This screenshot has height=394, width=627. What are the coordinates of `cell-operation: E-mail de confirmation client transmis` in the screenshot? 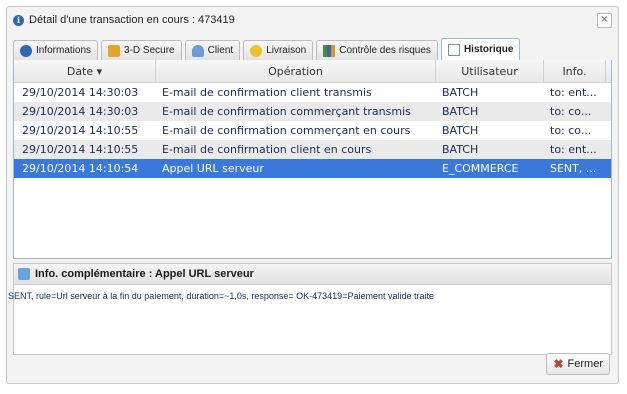 It's located at (267, 92).